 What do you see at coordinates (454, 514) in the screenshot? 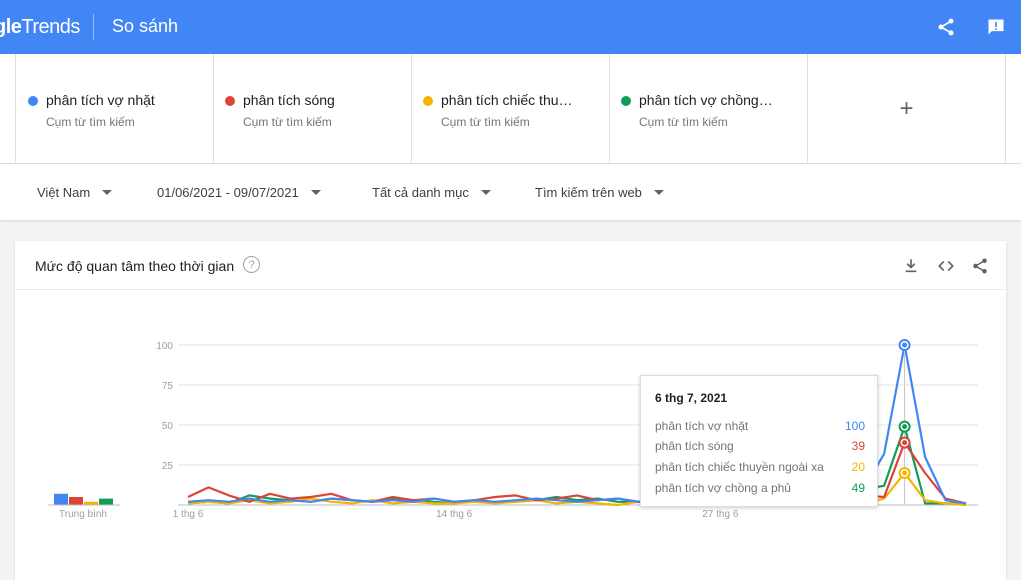
I see `x-tick-label: 14 thg 6` at bounding box center [454, 514].